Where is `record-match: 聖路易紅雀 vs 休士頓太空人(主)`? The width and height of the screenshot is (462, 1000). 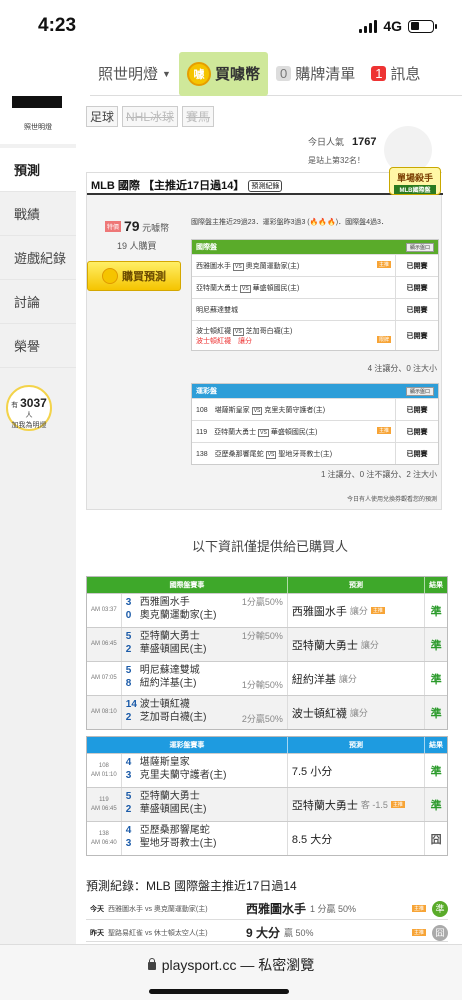
record-match: 聖路易紅雀 vs 休士頓太空人(主) is located at coordinates (158, 933).